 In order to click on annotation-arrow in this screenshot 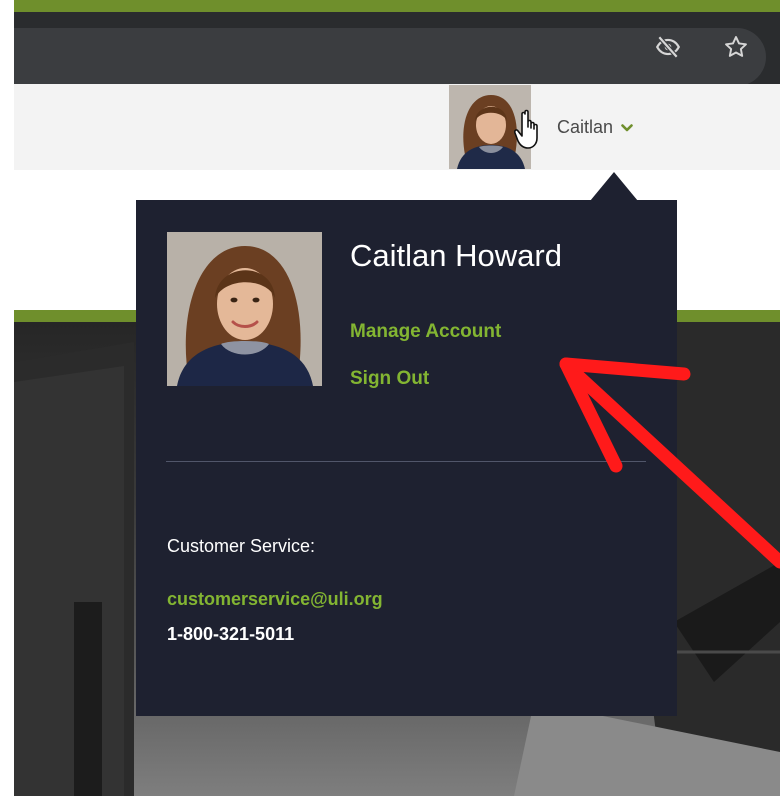, I will do `click(666, 463)`.